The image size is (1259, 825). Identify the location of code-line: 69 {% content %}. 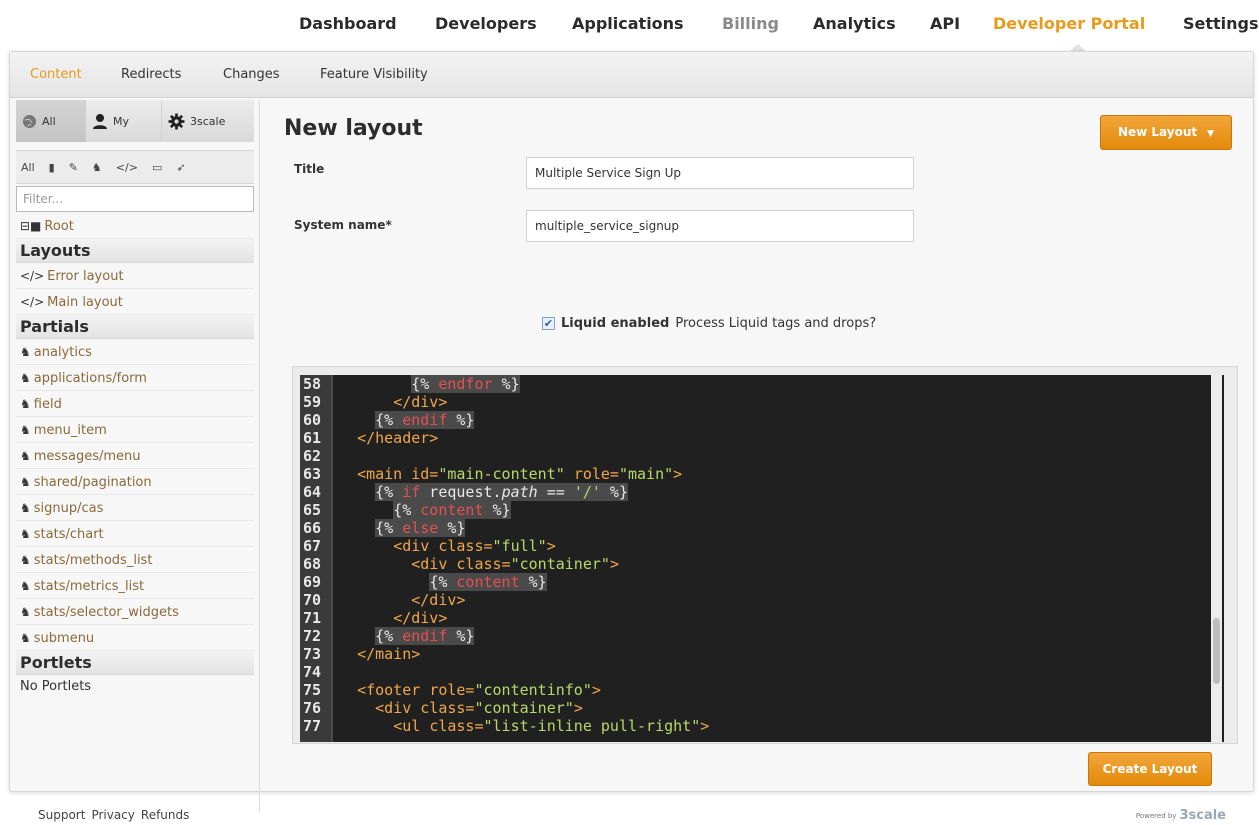
(762, 582).